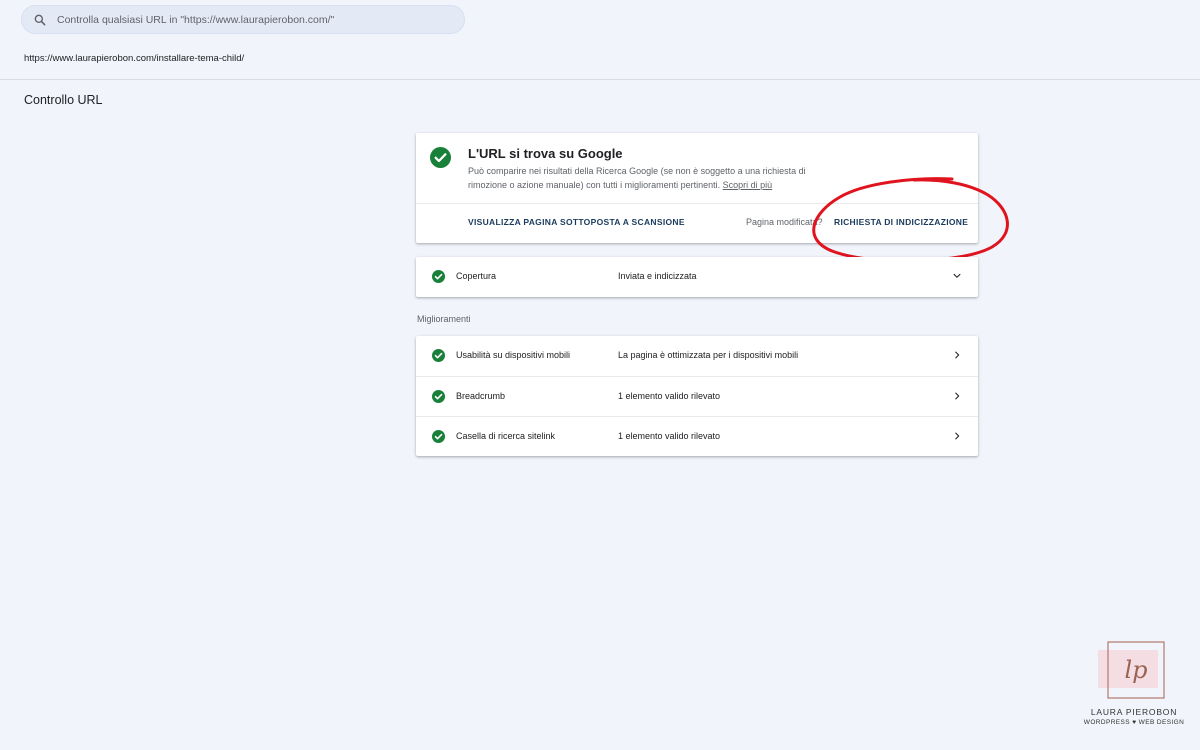  I want to click on view-crawled-page-button: VISUALIZZA PAGINA SOTTOPOSTA A SCANSIONE, so click(576, 222).